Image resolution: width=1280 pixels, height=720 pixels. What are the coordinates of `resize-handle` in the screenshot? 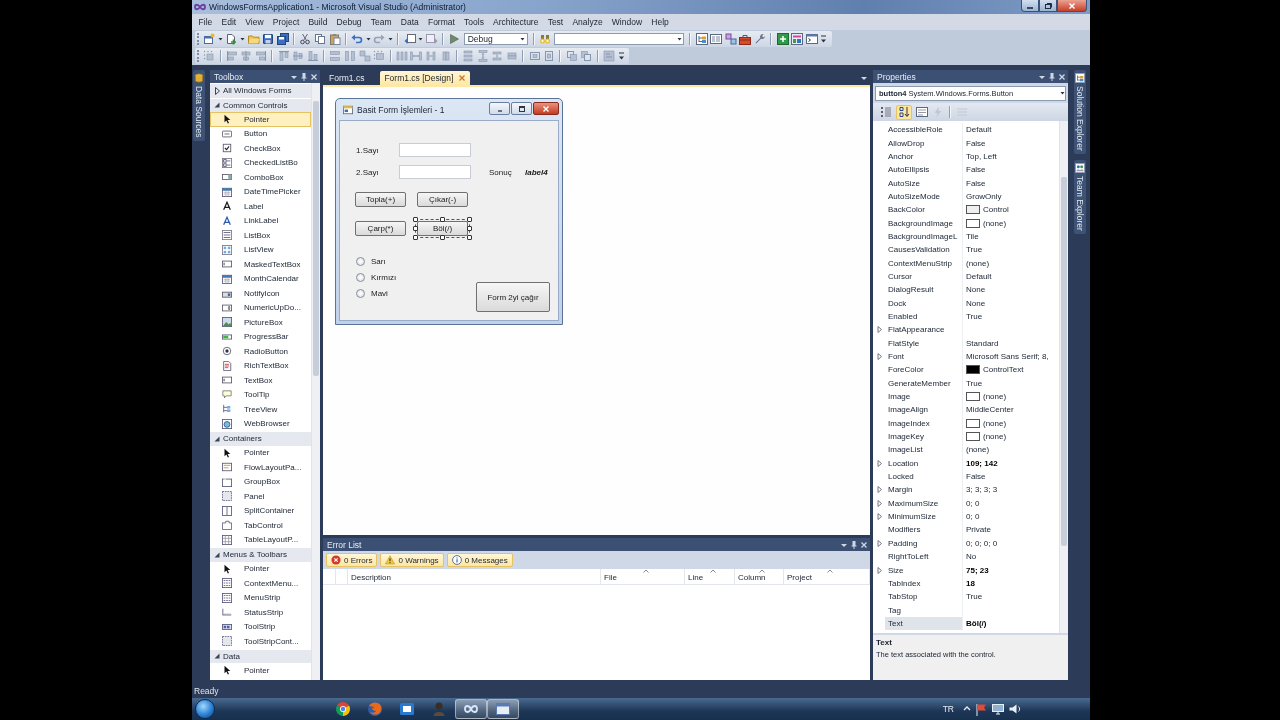 It's located at (442, 237).